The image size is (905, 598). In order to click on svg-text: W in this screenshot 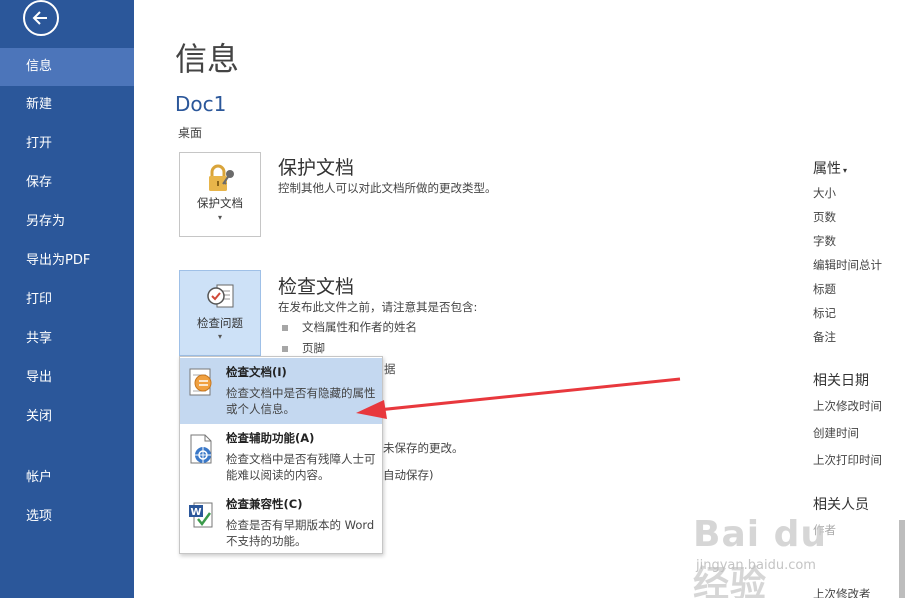, I will do `click(195, 512)`.